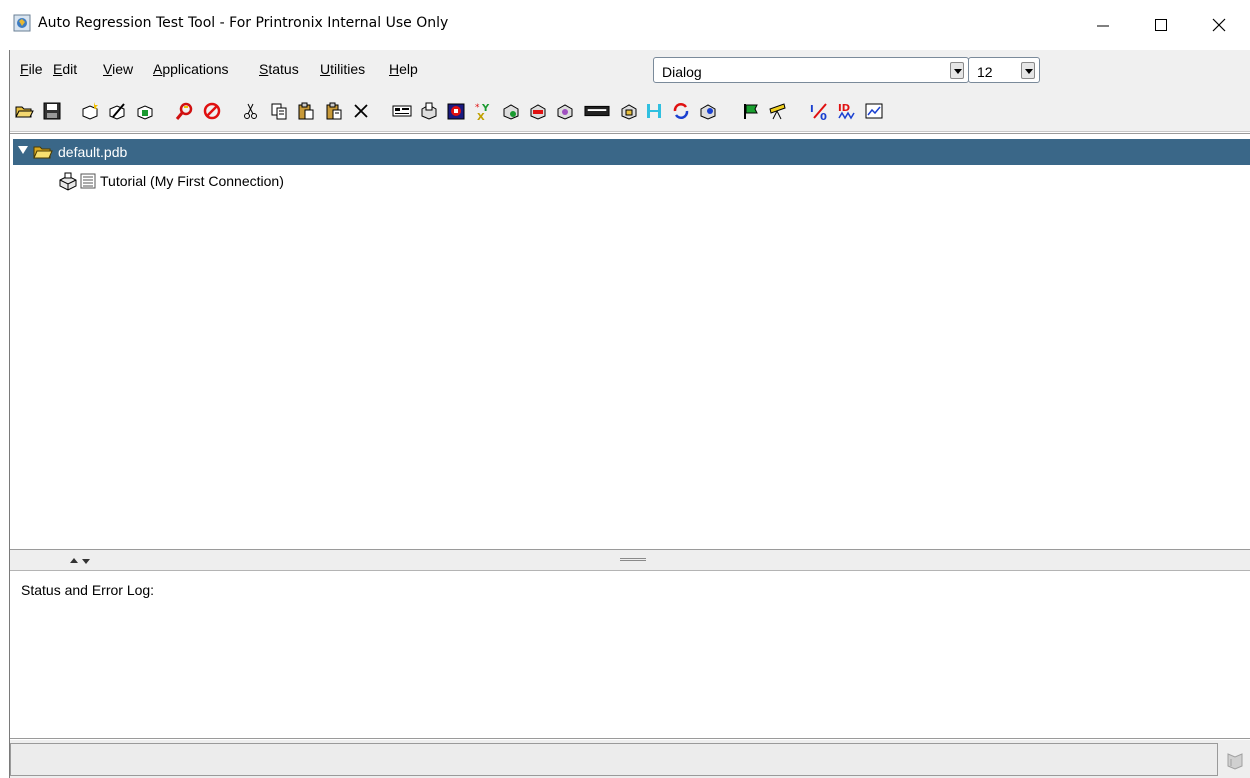  I want to click on close-button, so click(1219, 25).